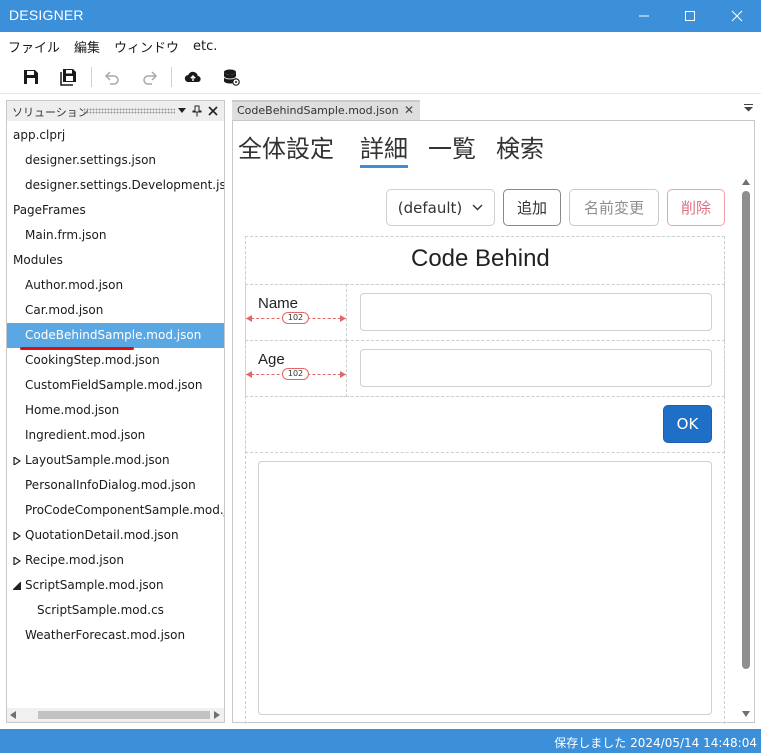  Describe the element at coordinates (34, 46) in the screenshot. I see `menu-file: ファイル` at that location.